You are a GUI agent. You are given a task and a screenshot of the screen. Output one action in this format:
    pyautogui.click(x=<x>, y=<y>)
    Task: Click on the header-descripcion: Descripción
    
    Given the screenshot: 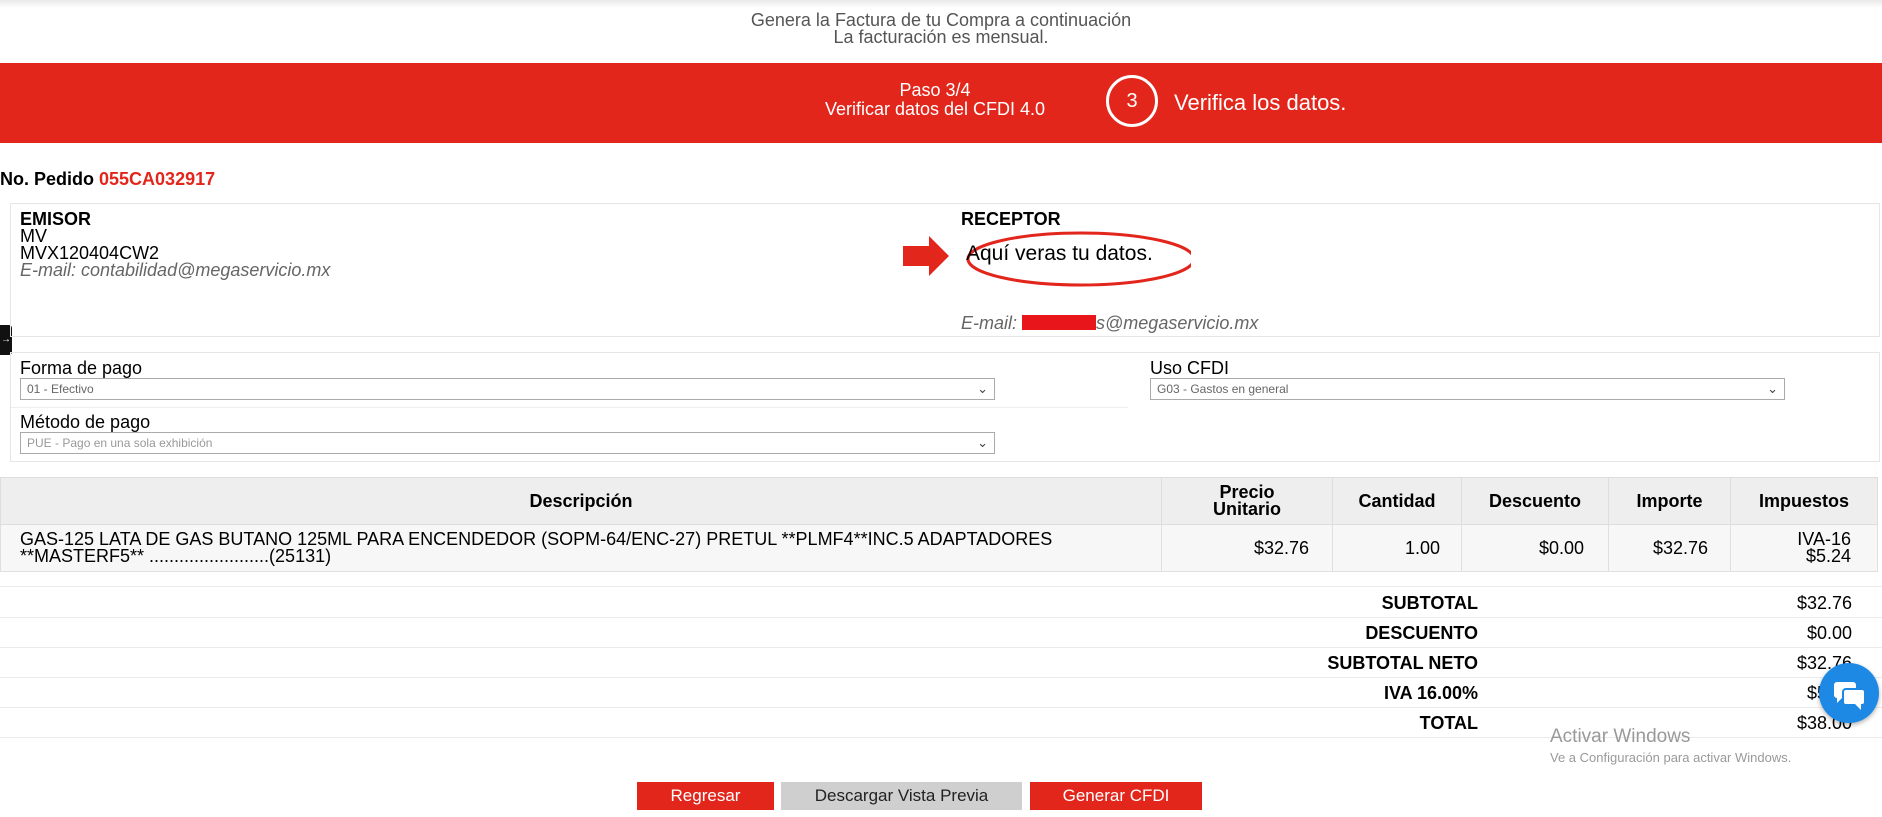 What is the action you would take?
    pyautogui.click(x=581, y=501)
    